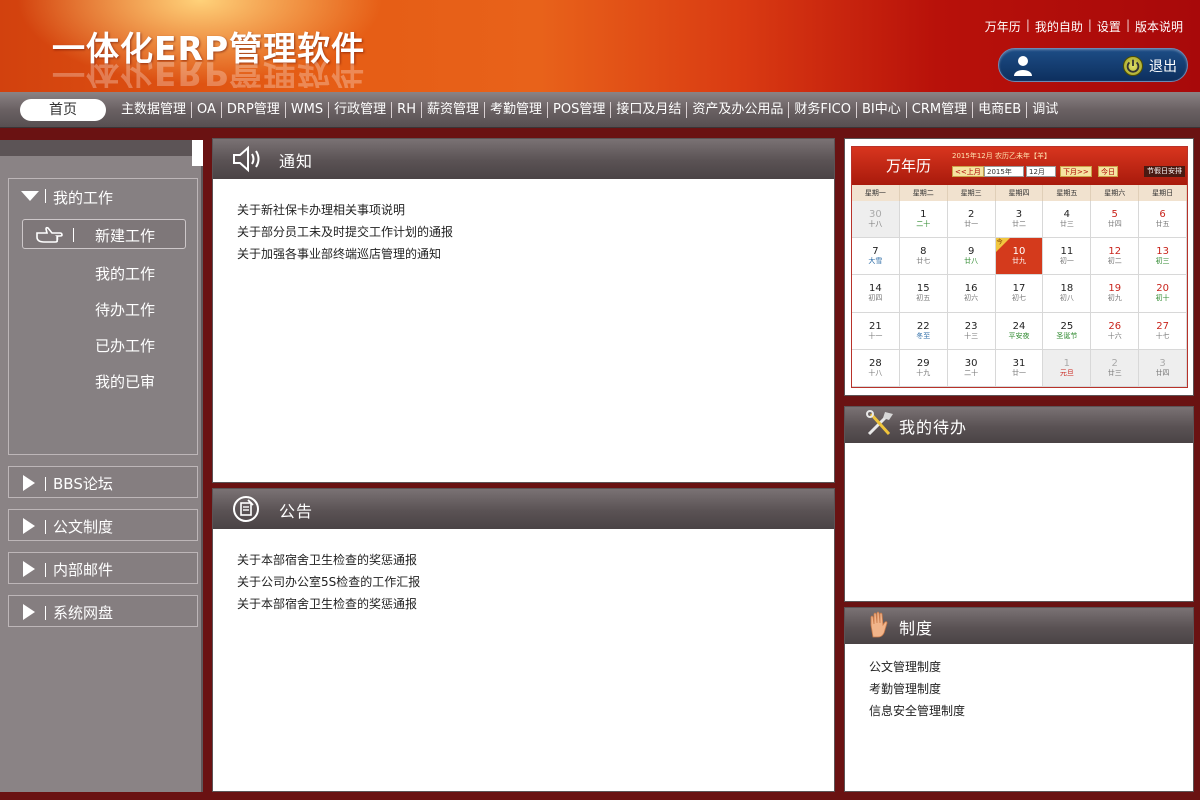 This screenshot has width=1200, height=800. I want to click on calendar-day: 6 廿五, so click(1163, 220).